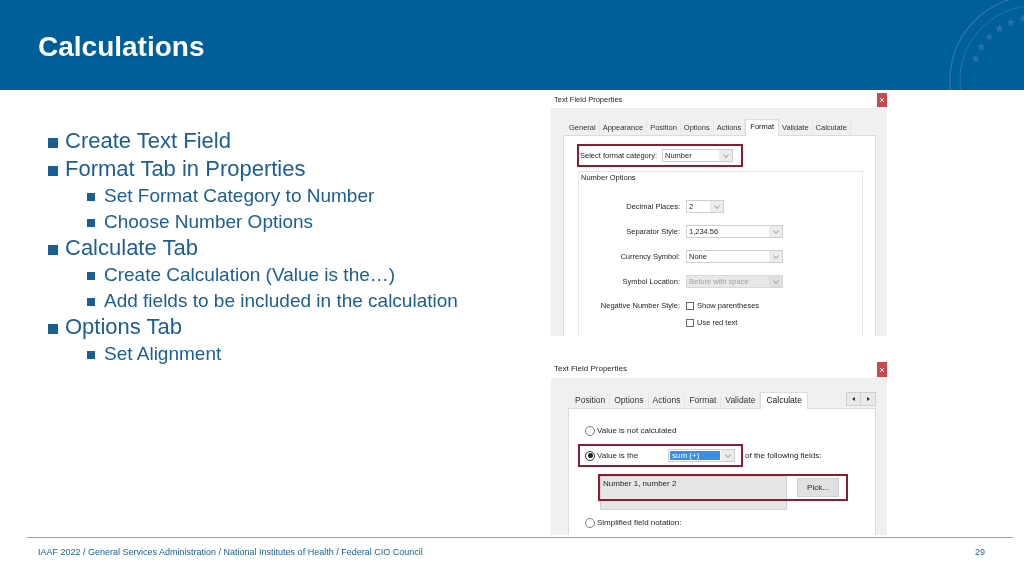 The width and height of the screenshot is (1024, 575). What do you see at coordinates (163, 354) in the screenshot?
I see `bullet-text: Set Alignment` at bounding box center [163, 354].